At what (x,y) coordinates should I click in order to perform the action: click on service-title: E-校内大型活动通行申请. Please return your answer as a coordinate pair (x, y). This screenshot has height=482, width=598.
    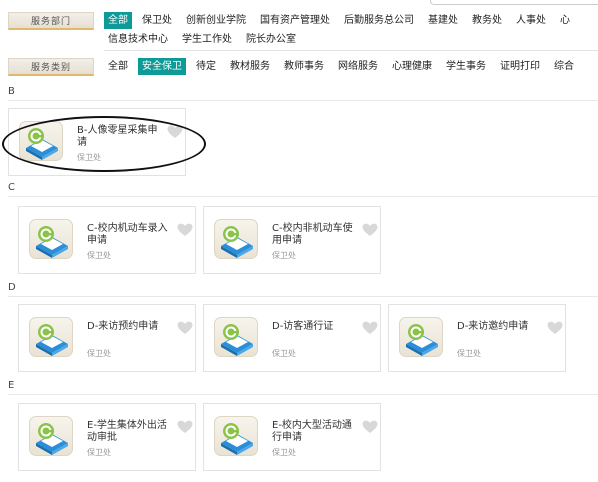
    Looking at the image, I should click on (312, 431).